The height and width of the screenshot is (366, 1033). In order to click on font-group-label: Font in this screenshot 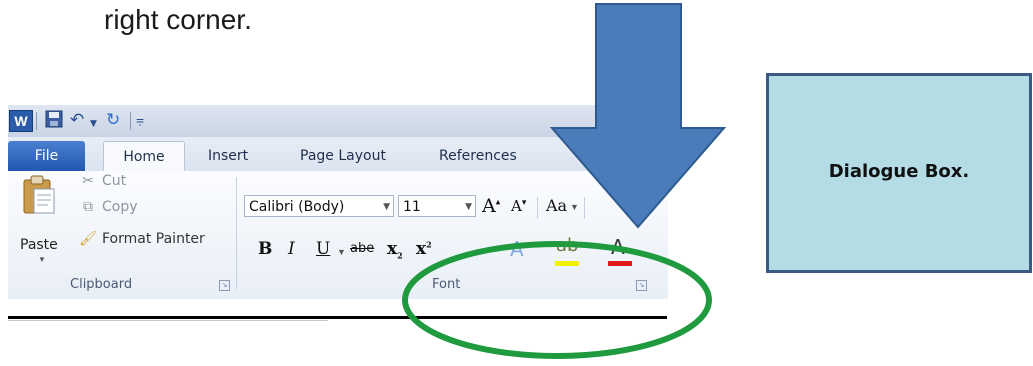, I will do `click(446, 284)`.